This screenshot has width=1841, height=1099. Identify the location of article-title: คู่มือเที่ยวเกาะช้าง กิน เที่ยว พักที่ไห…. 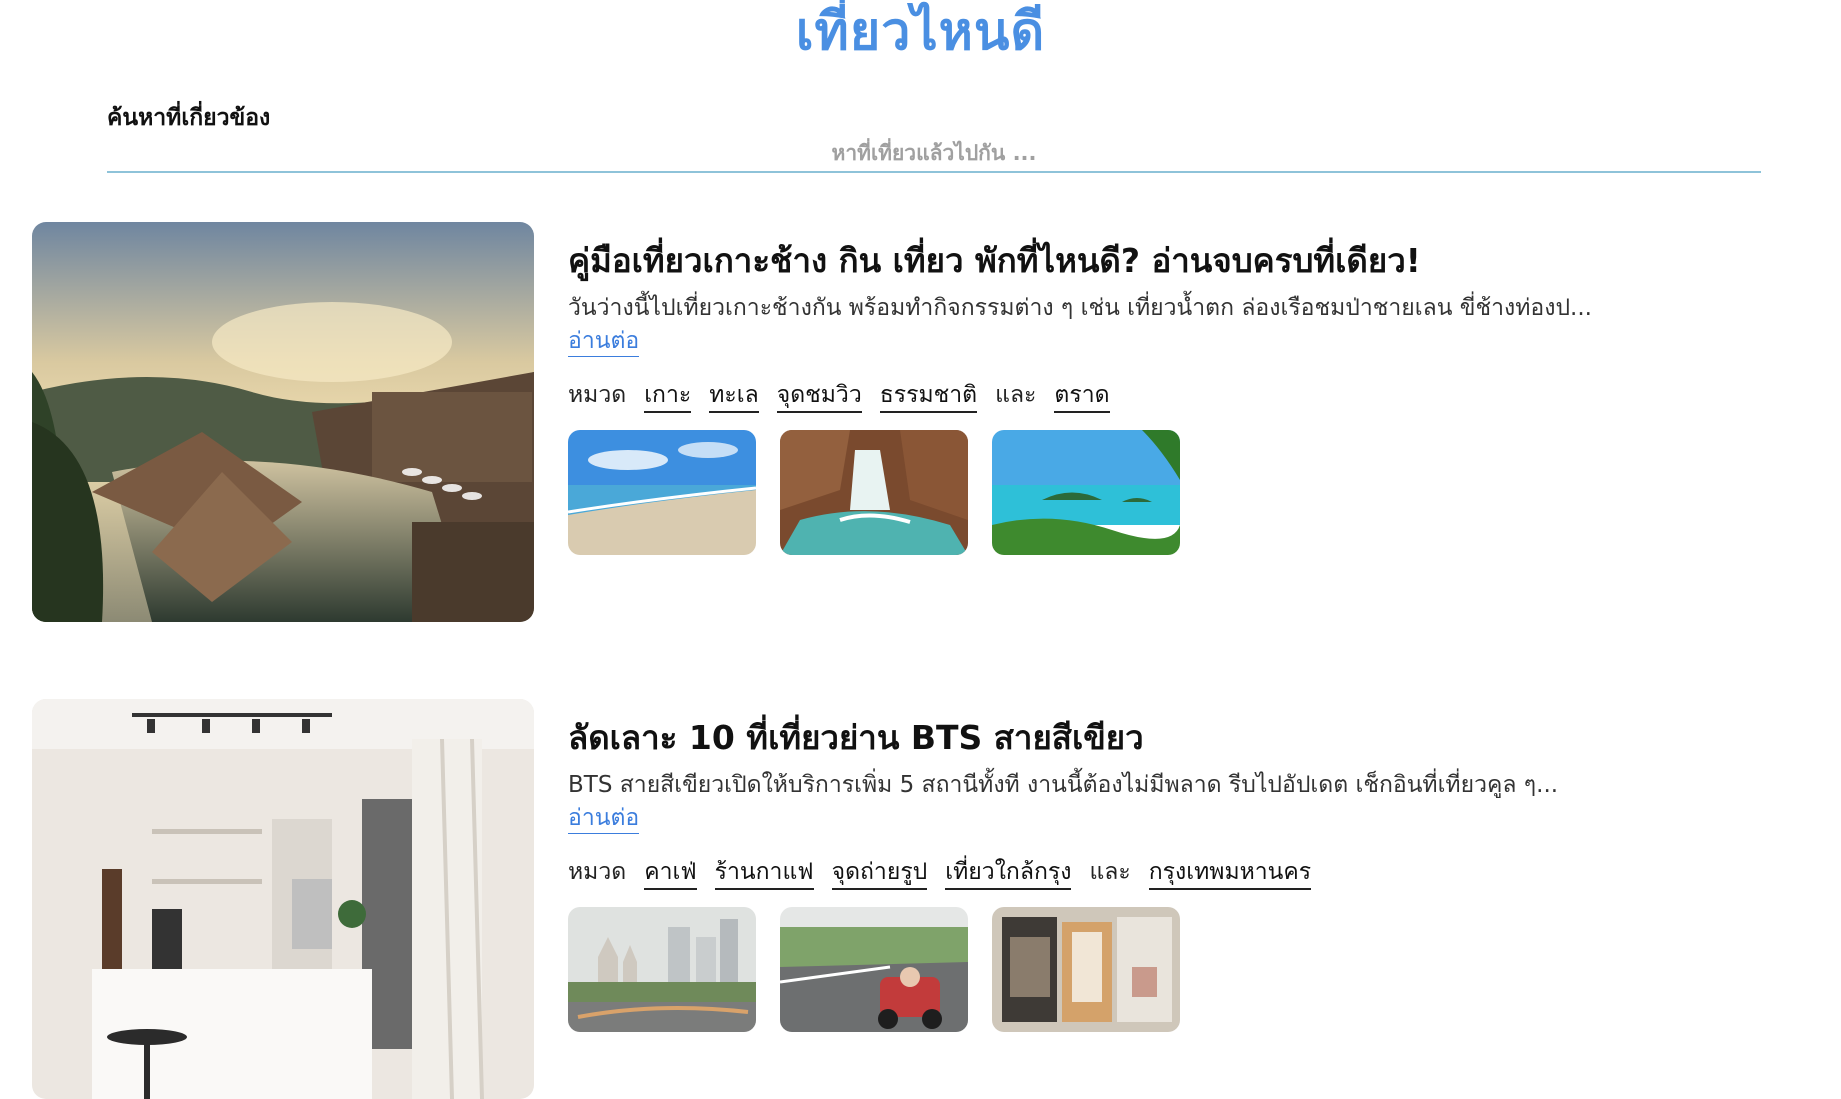
(994, 260).